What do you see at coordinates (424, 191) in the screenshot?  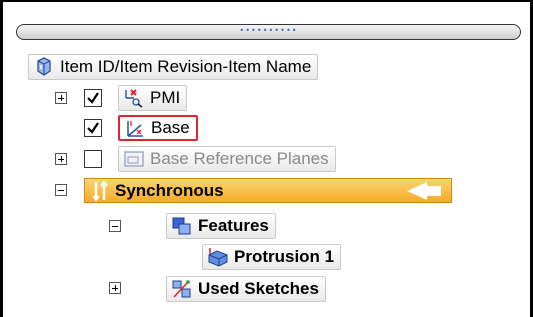 I see `active-environment-arrow-icon` at bounding box center [424, 191].